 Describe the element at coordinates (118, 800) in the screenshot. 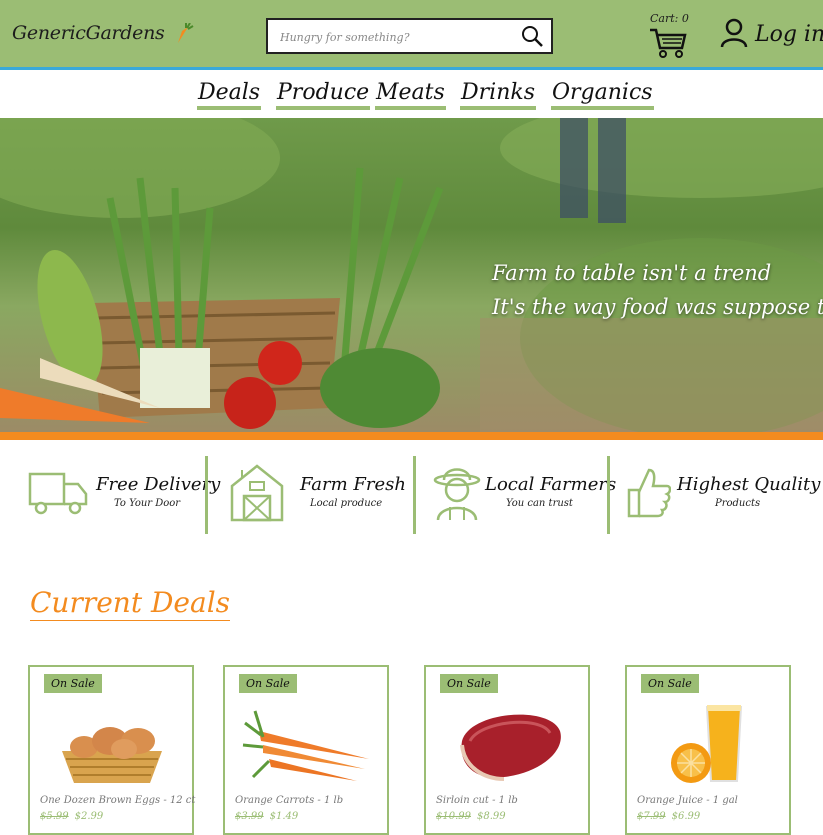

I see `product-name: One Dozen Brown Eggs - 12 ct` at that location.